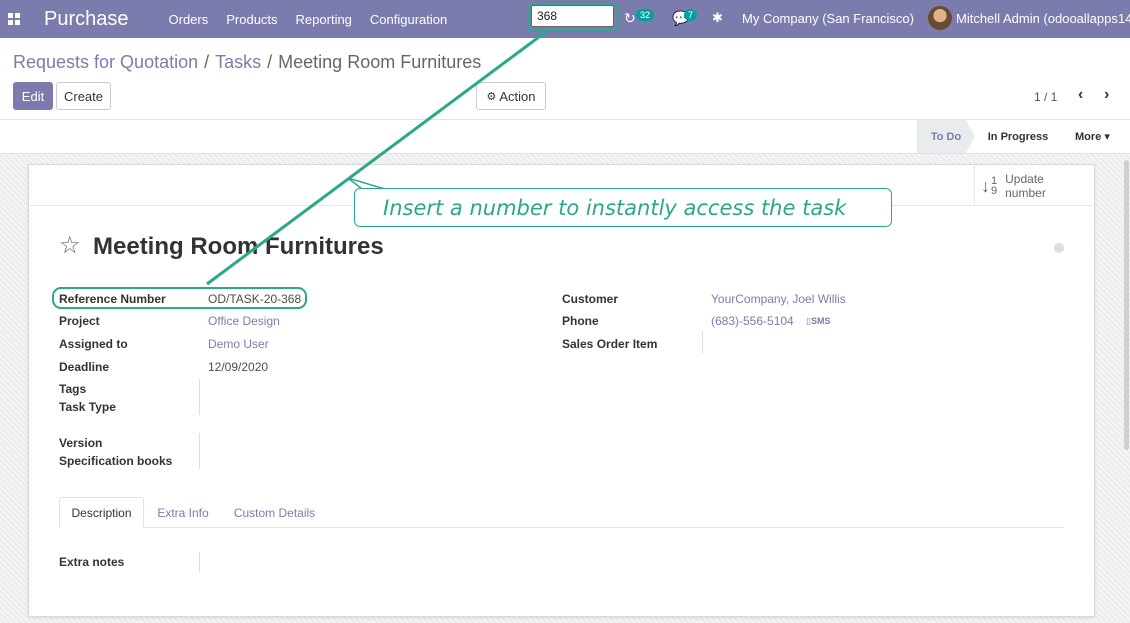 This screenshot has height=623, width=1130. What do you see at coordinates (946, 136) in the screenshot?
I see `stage-to-do: To Do` at bounding box center [946, 136].